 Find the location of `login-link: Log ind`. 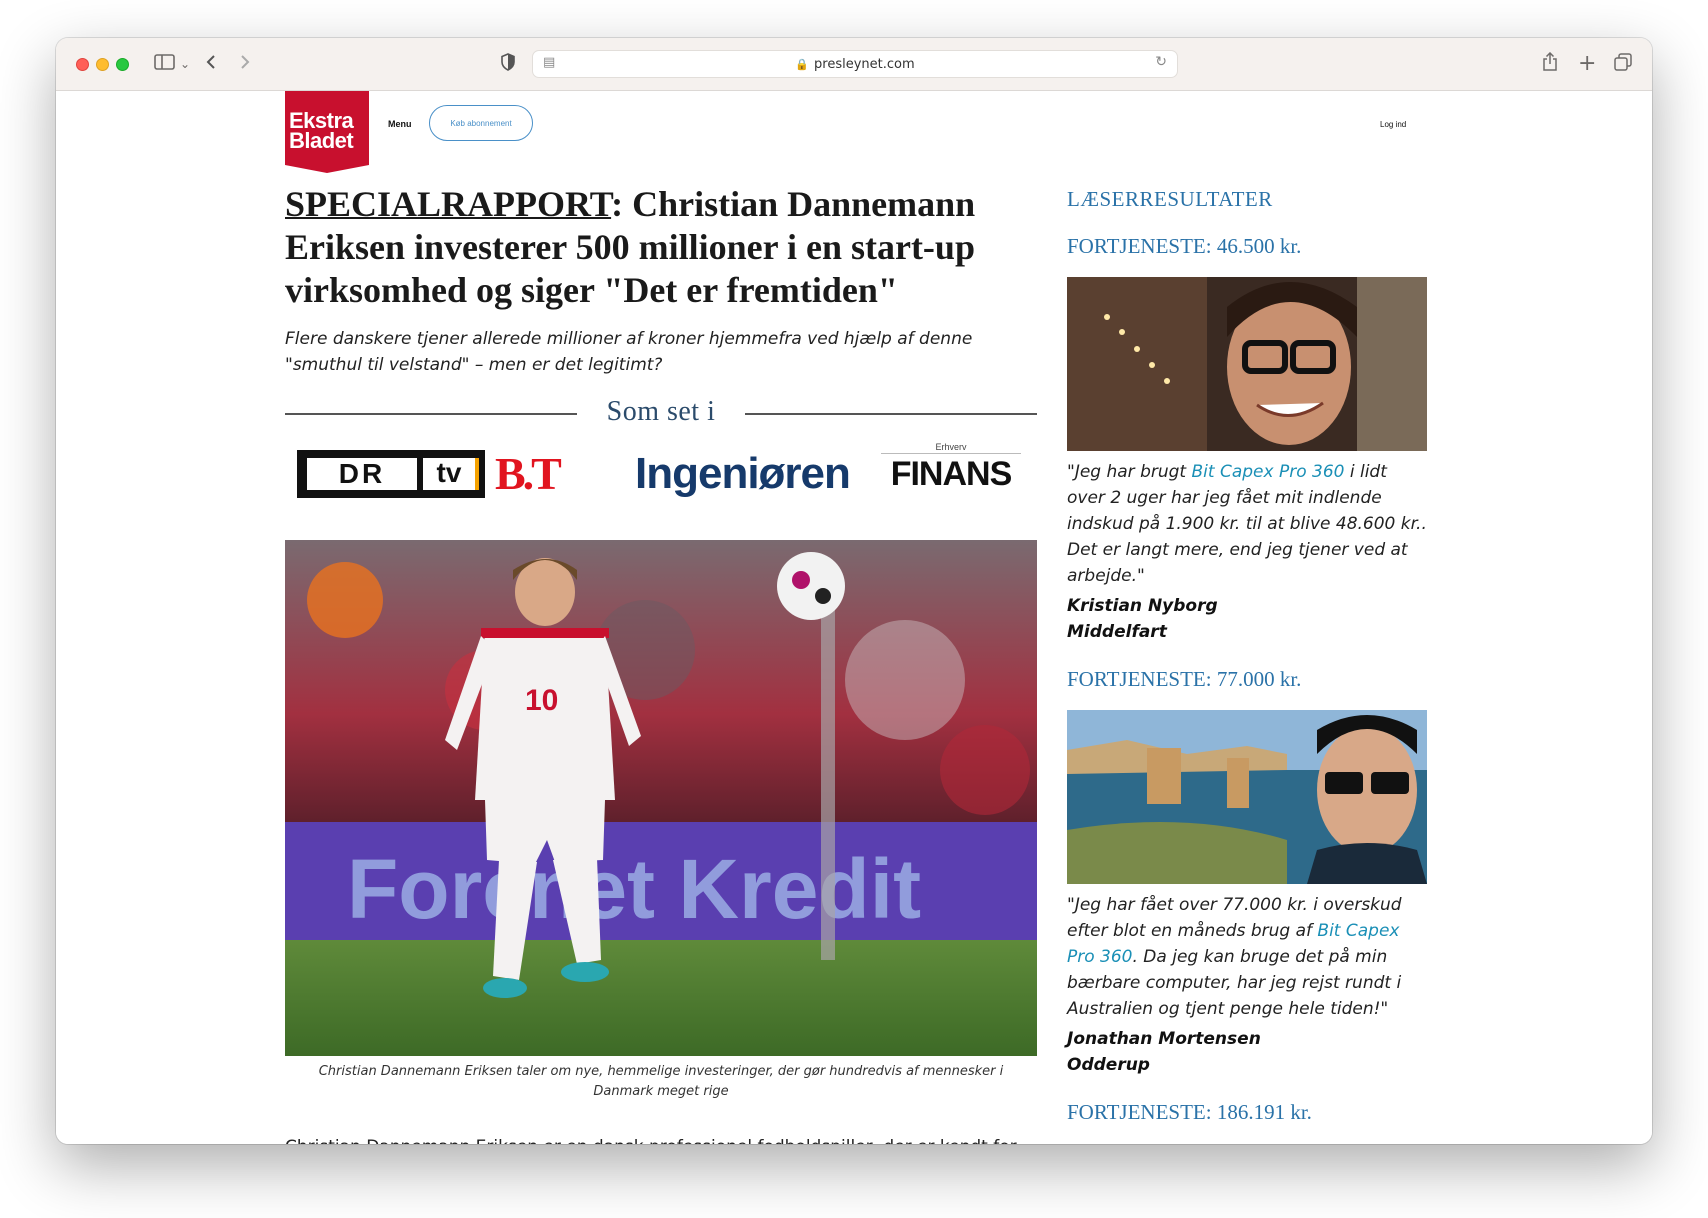

login-link: Log ind is located at coordinates (1393, 124).